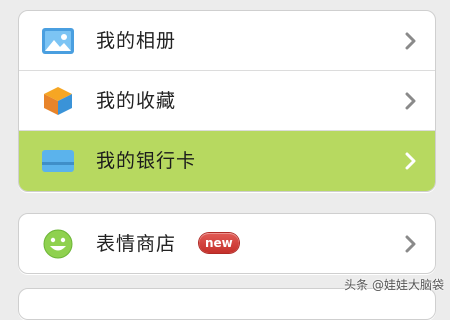  Describe the element at coordinates (58, 41) in the screenshot. I see `photo-album-icon` at that location.